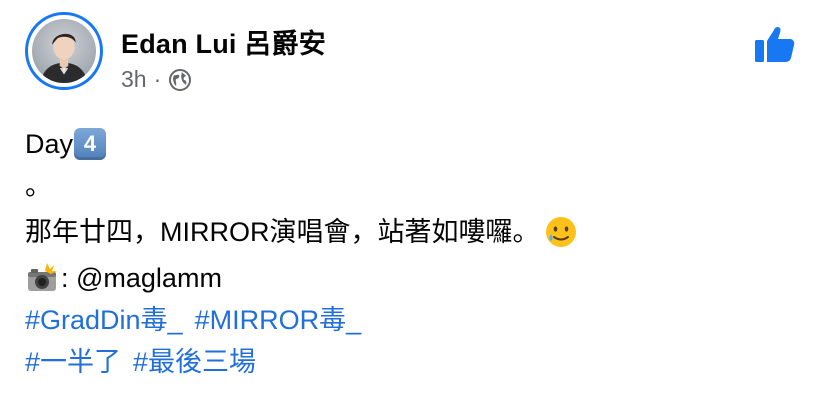  What do you see at coordinates (180, 80) in the screenshot?
I see `globe-icon` at bounding box center [180, 80].